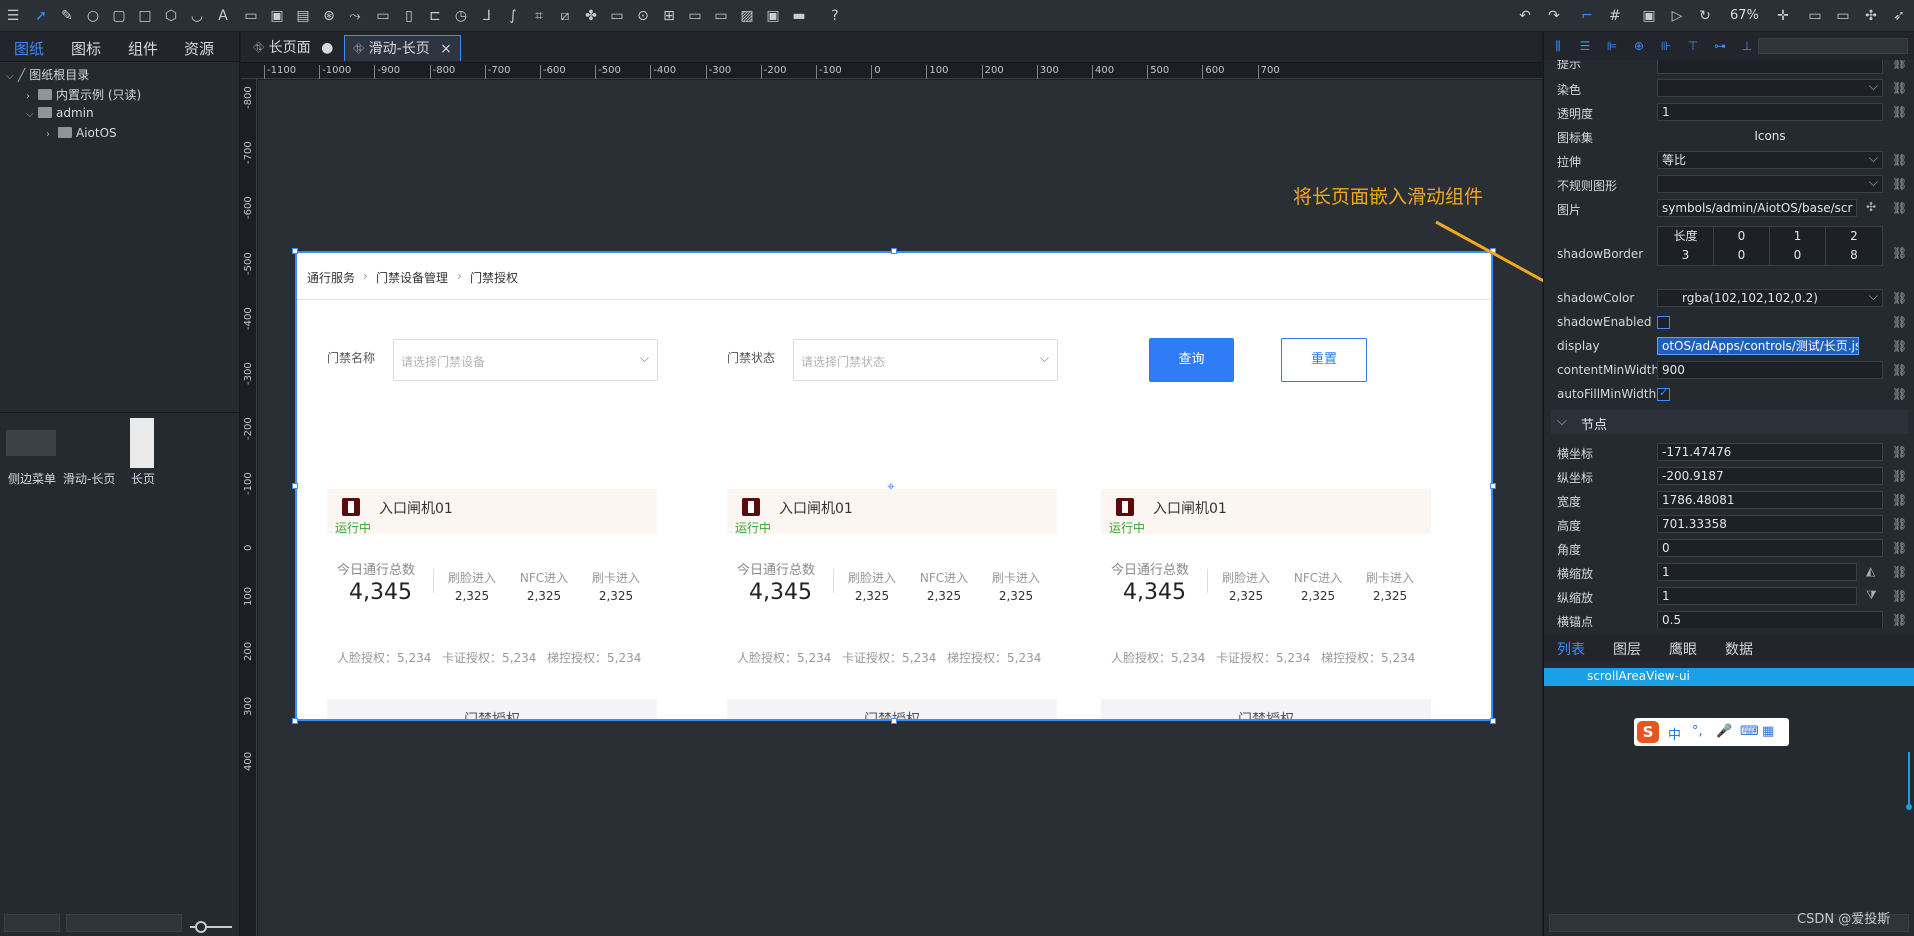  Describe the element at coordinates (67, 16) in the screenshot. I see `pen-icon: ✎` at that location.